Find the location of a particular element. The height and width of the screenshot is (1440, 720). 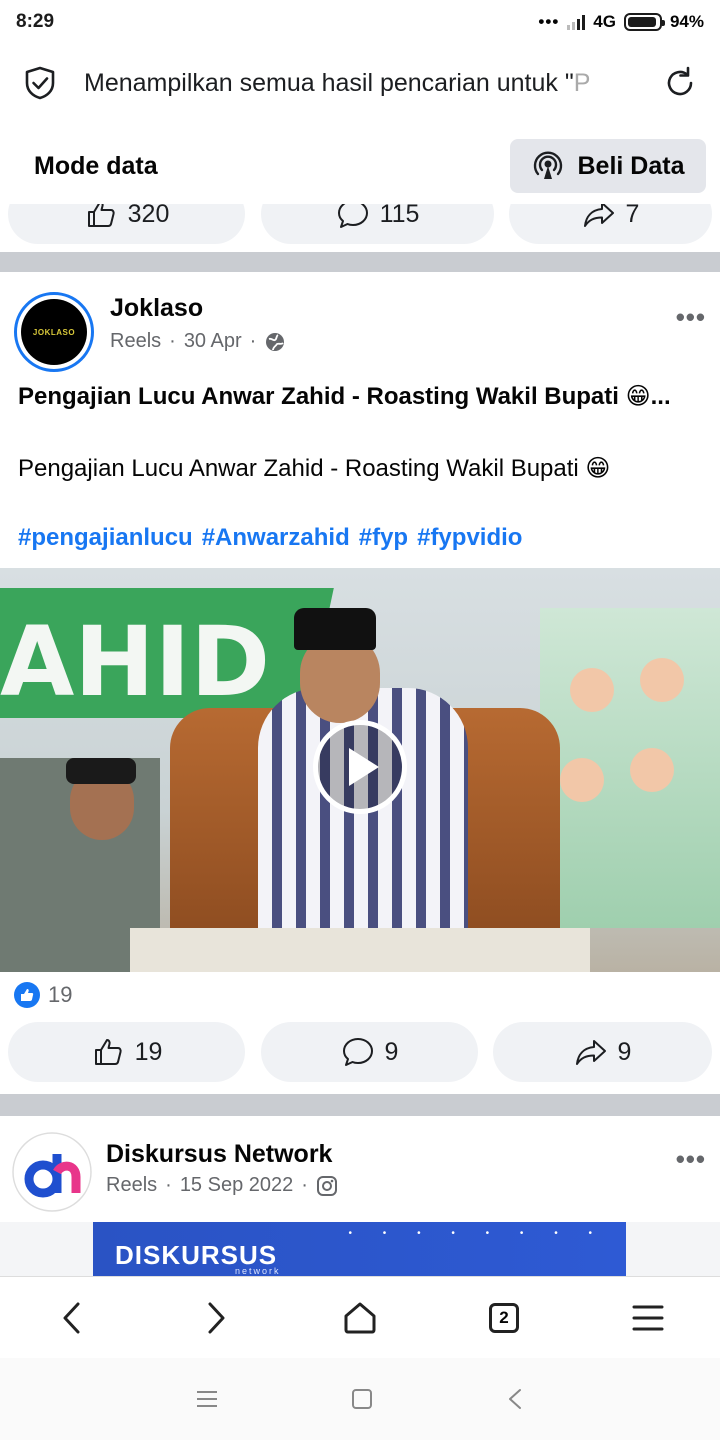

post-date: 15 Sep 2022 is located at coordinates (236, 1185).